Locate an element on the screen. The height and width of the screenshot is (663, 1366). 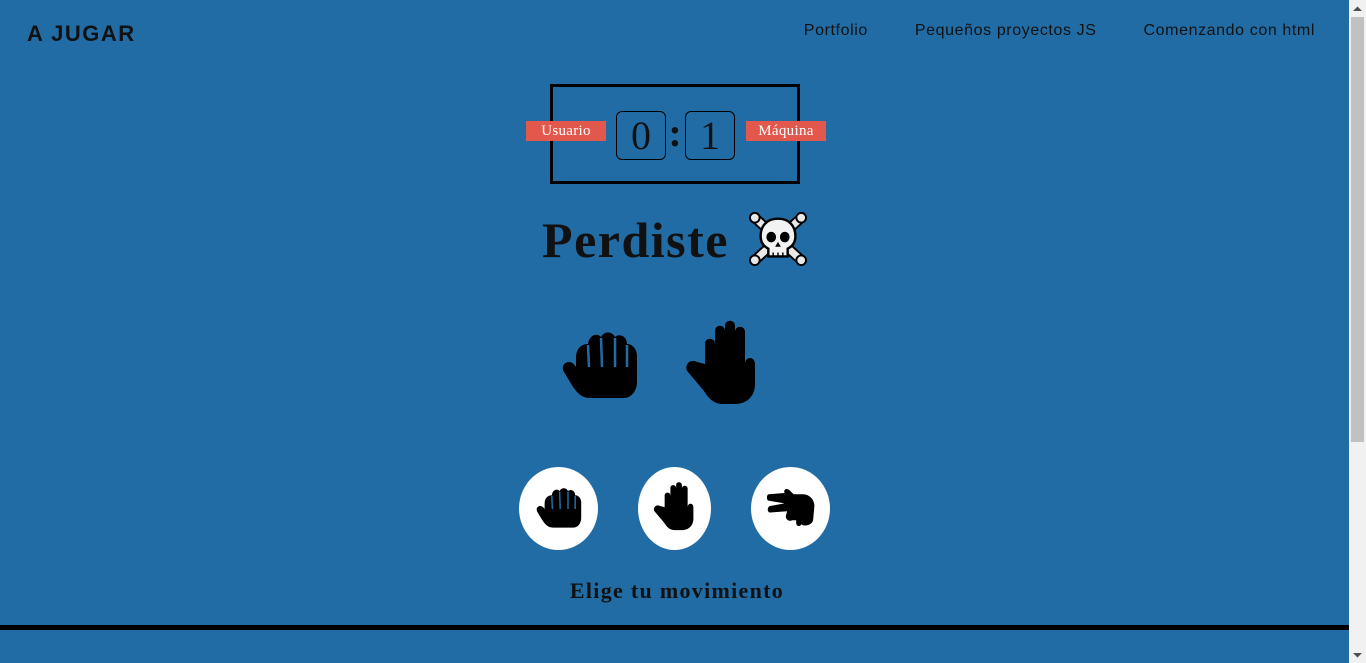
result-text: Perdiste is located at coordinates (635, 240).